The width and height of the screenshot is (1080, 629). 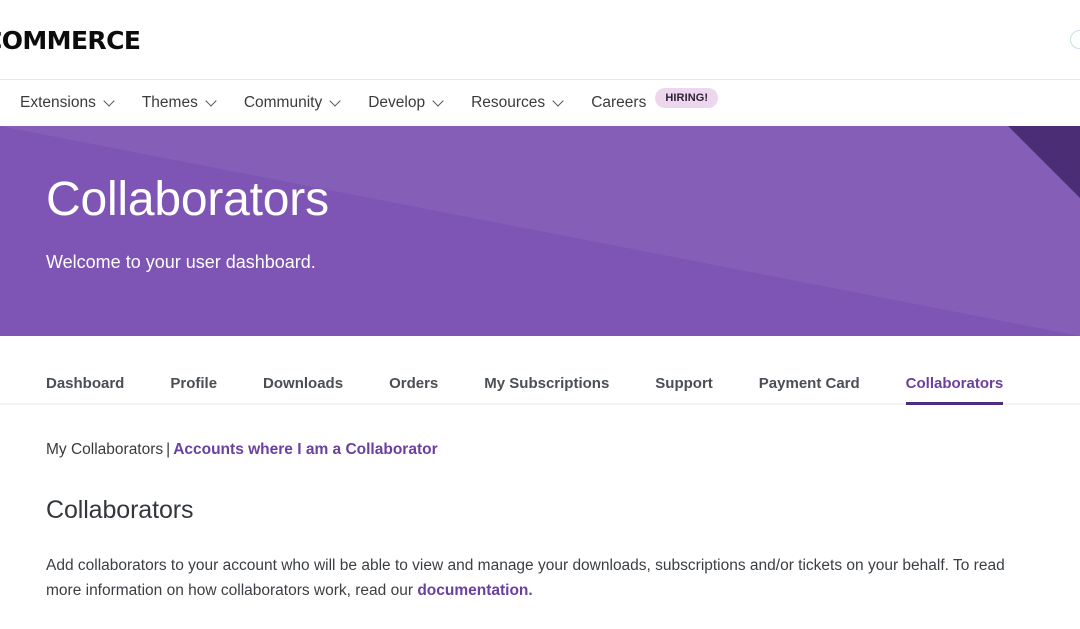 What do you see at coordinates (1075, 39) in the screenshot?
I see `search-icon` at bounding box center [1075, 39].